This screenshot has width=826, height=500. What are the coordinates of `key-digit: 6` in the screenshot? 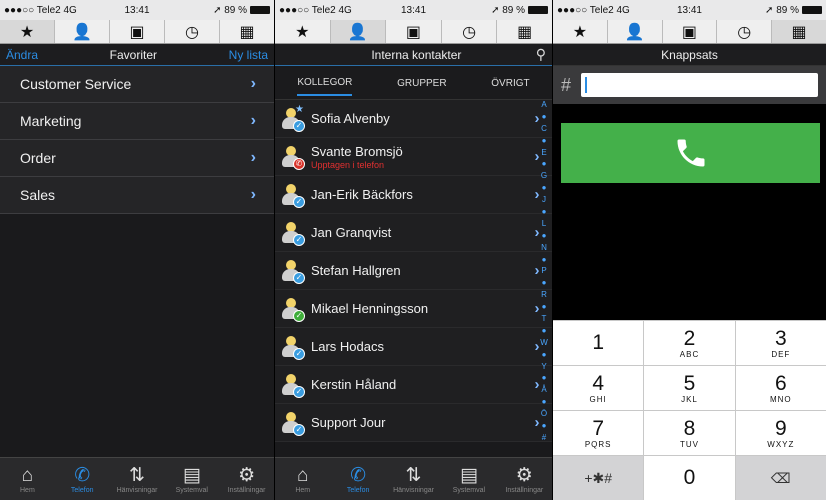 It's located at (780, 383).